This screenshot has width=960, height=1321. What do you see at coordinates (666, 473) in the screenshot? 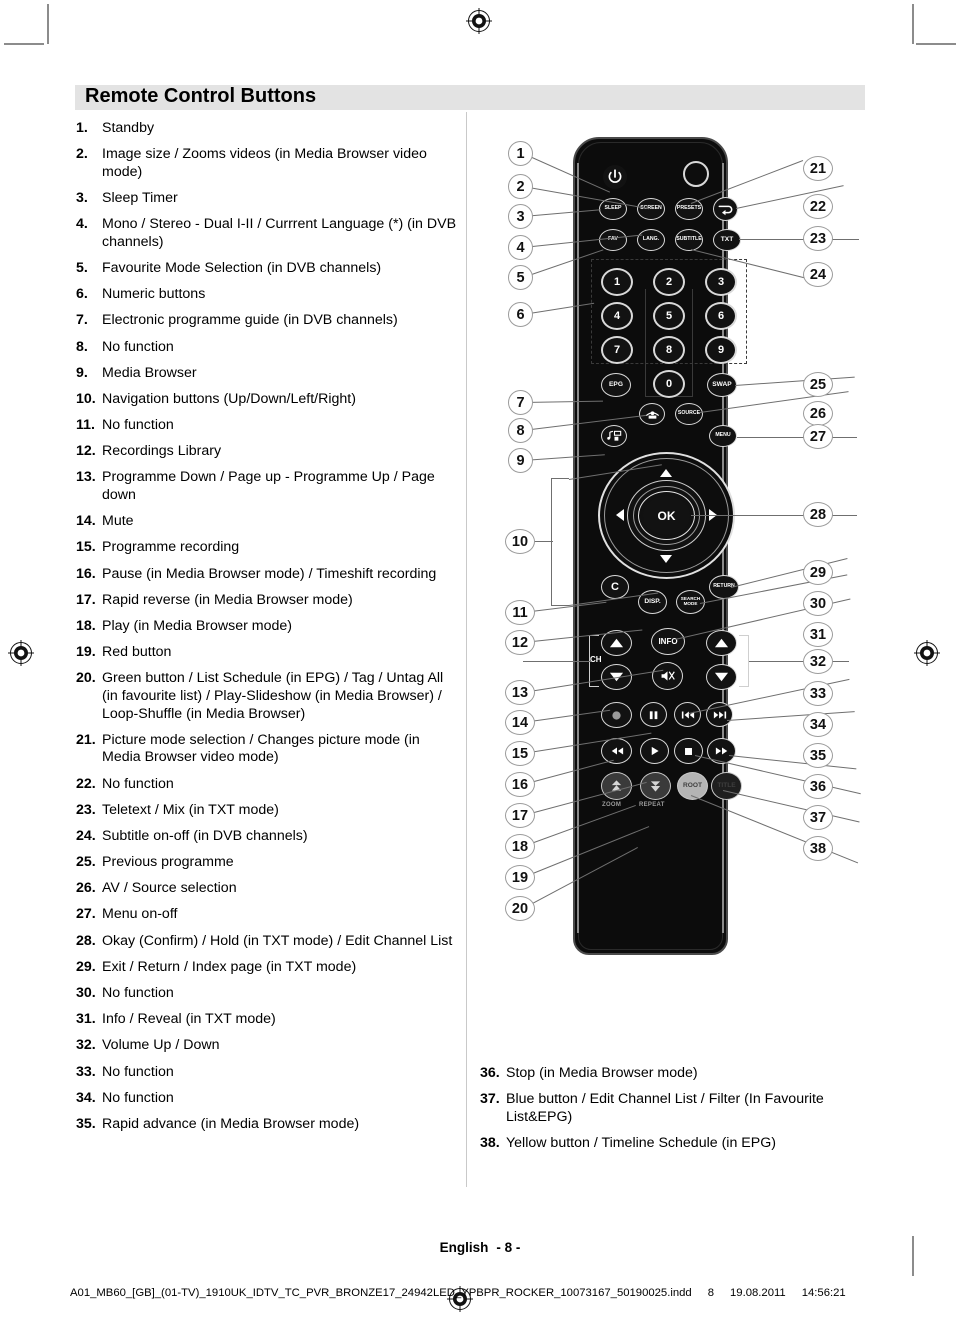
I see `nav-up-arrow-icon` at bounding box center [666, 473].